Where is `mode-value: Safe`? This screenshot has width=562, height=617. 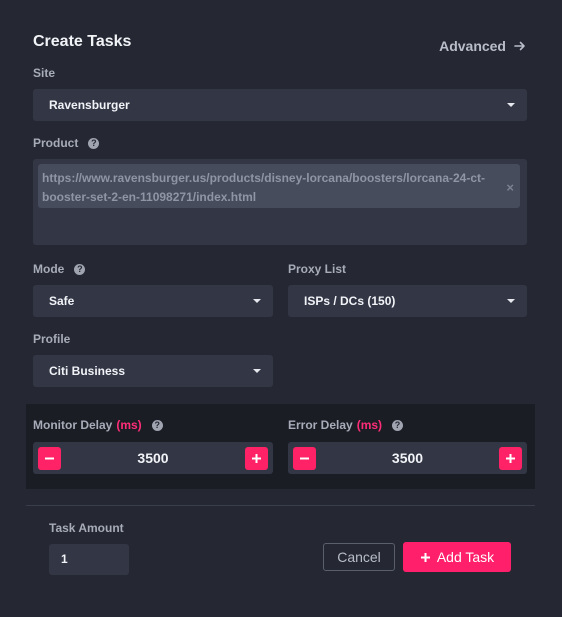 mode-value: Safe is located at coordinates (62, 301).